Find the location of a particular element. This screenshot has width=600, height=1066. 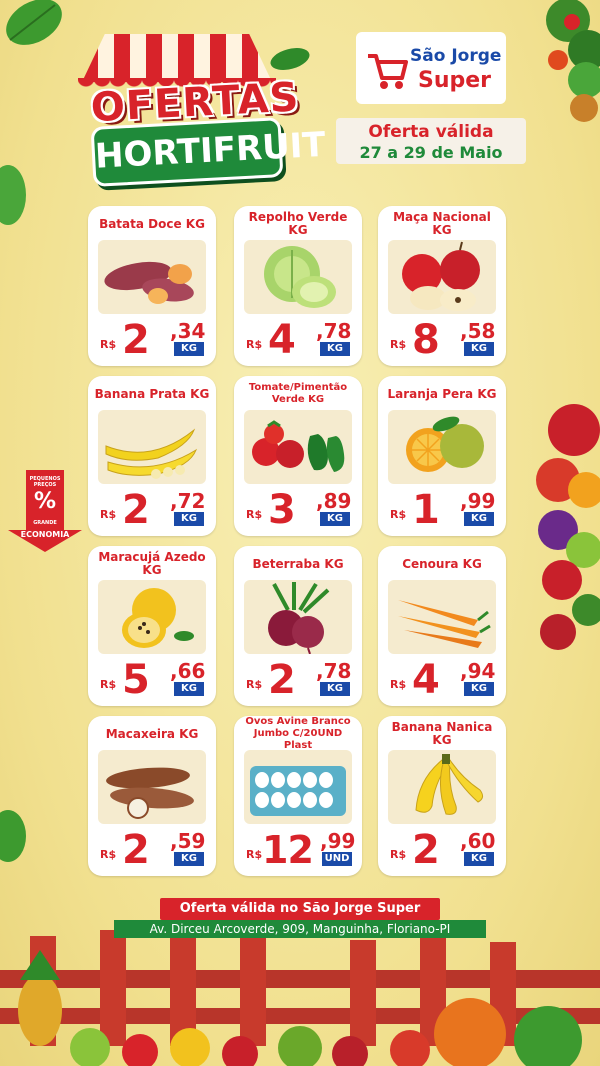

product-card: Macaxeira KG R$ 2 ,59 KG is located at coordinates (152, 796).